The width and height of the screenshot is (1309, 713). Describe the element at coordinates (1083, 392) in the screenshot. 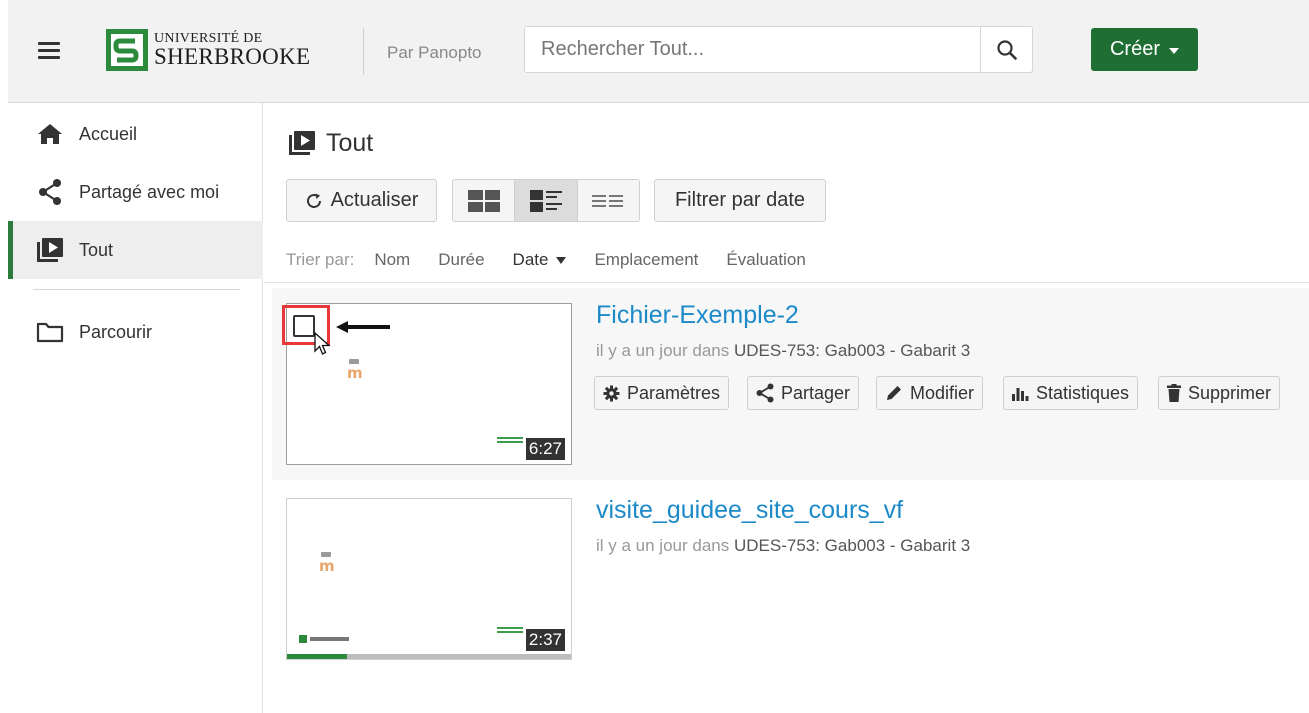

I see `statistics-button-label: Statistiques` at that location.